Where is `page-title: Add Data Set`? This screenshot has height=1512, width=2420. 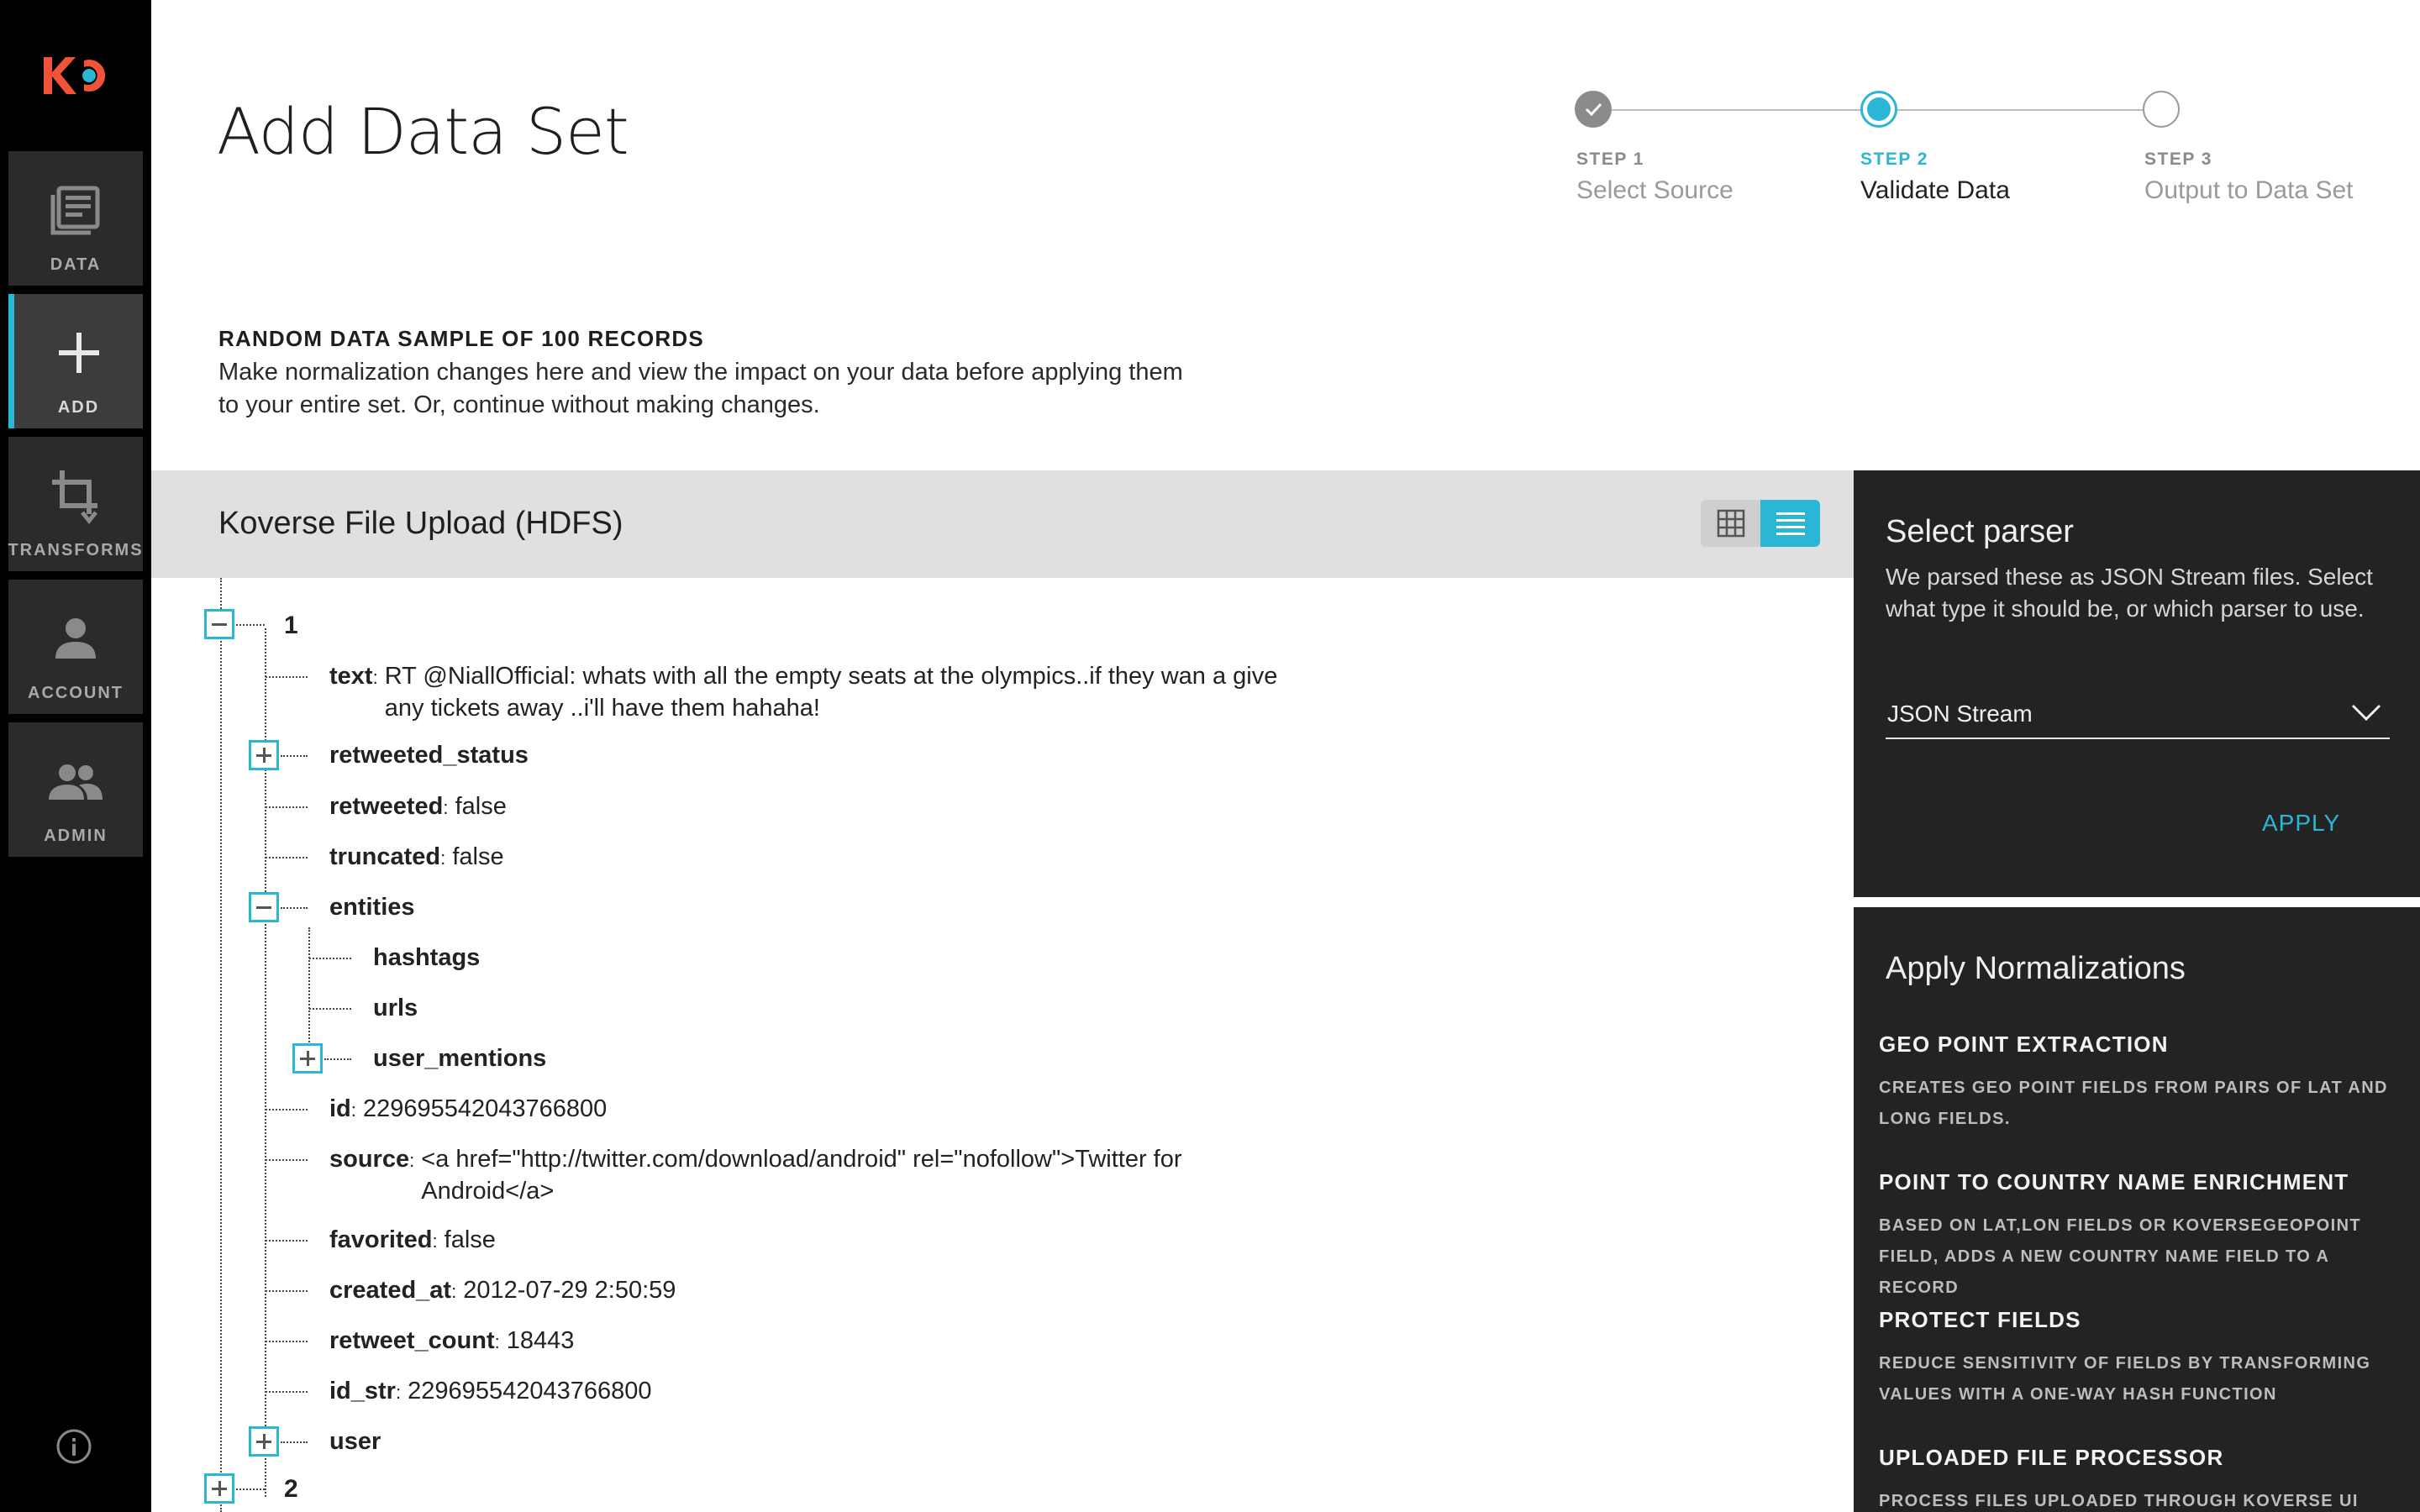 page-title: Add Data Set is located at coordinates (423, 131).